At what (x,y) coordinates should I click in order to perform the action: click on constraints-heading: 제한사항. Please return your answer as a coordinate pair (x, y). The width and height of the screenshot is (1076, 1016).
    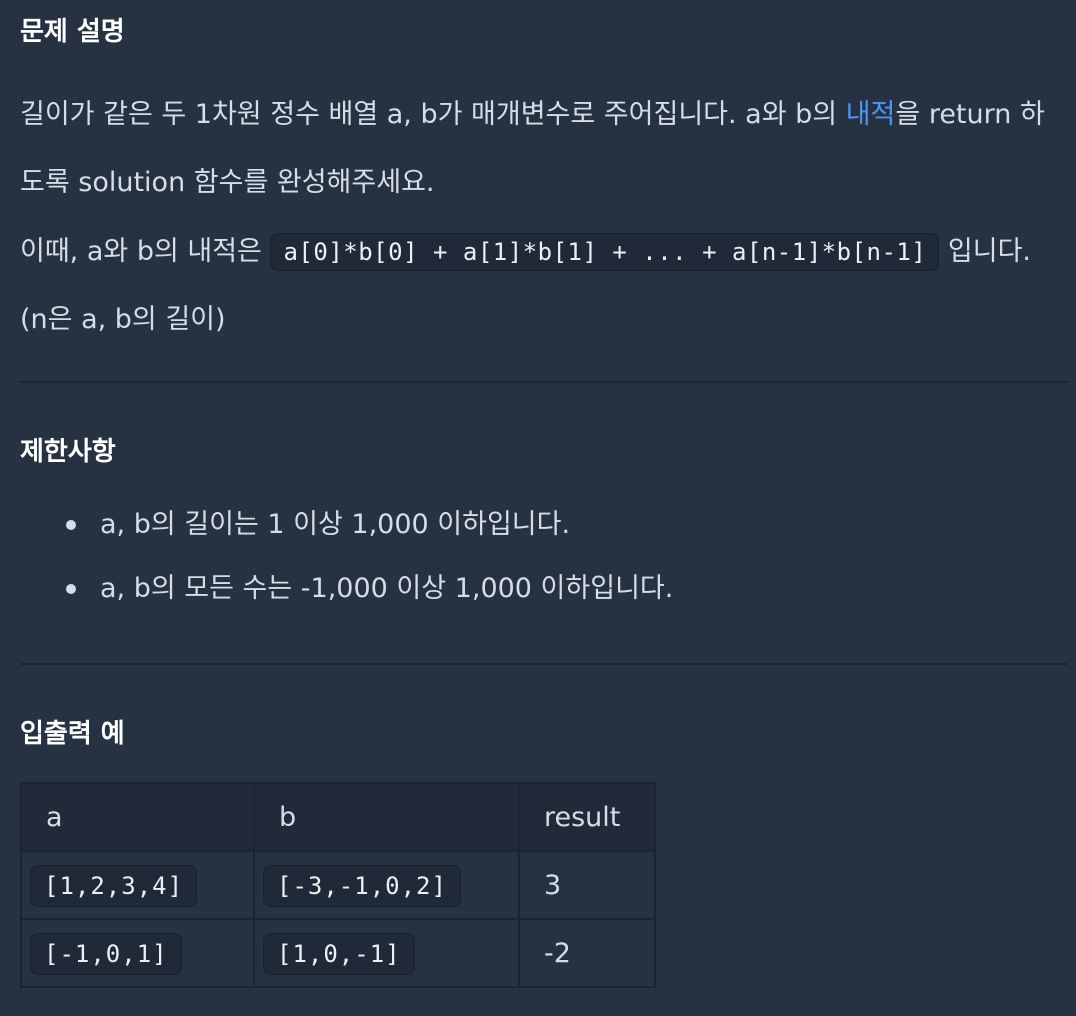
    Looking at the image, I should click on (68, 452).